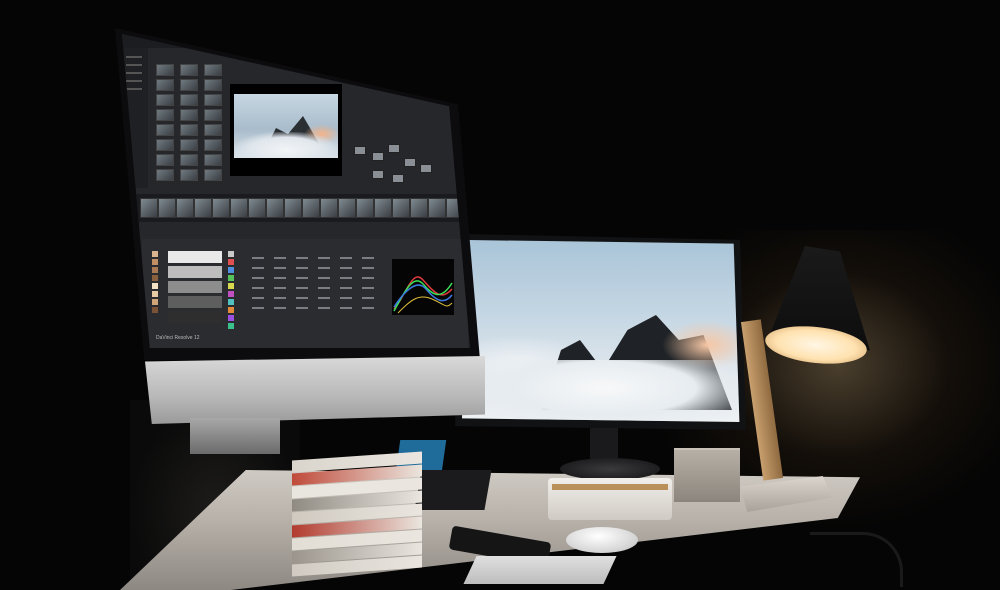 The width and height of the screenshot is (1000, 590). I want to click on app-menu-bar, so click(296, 41).